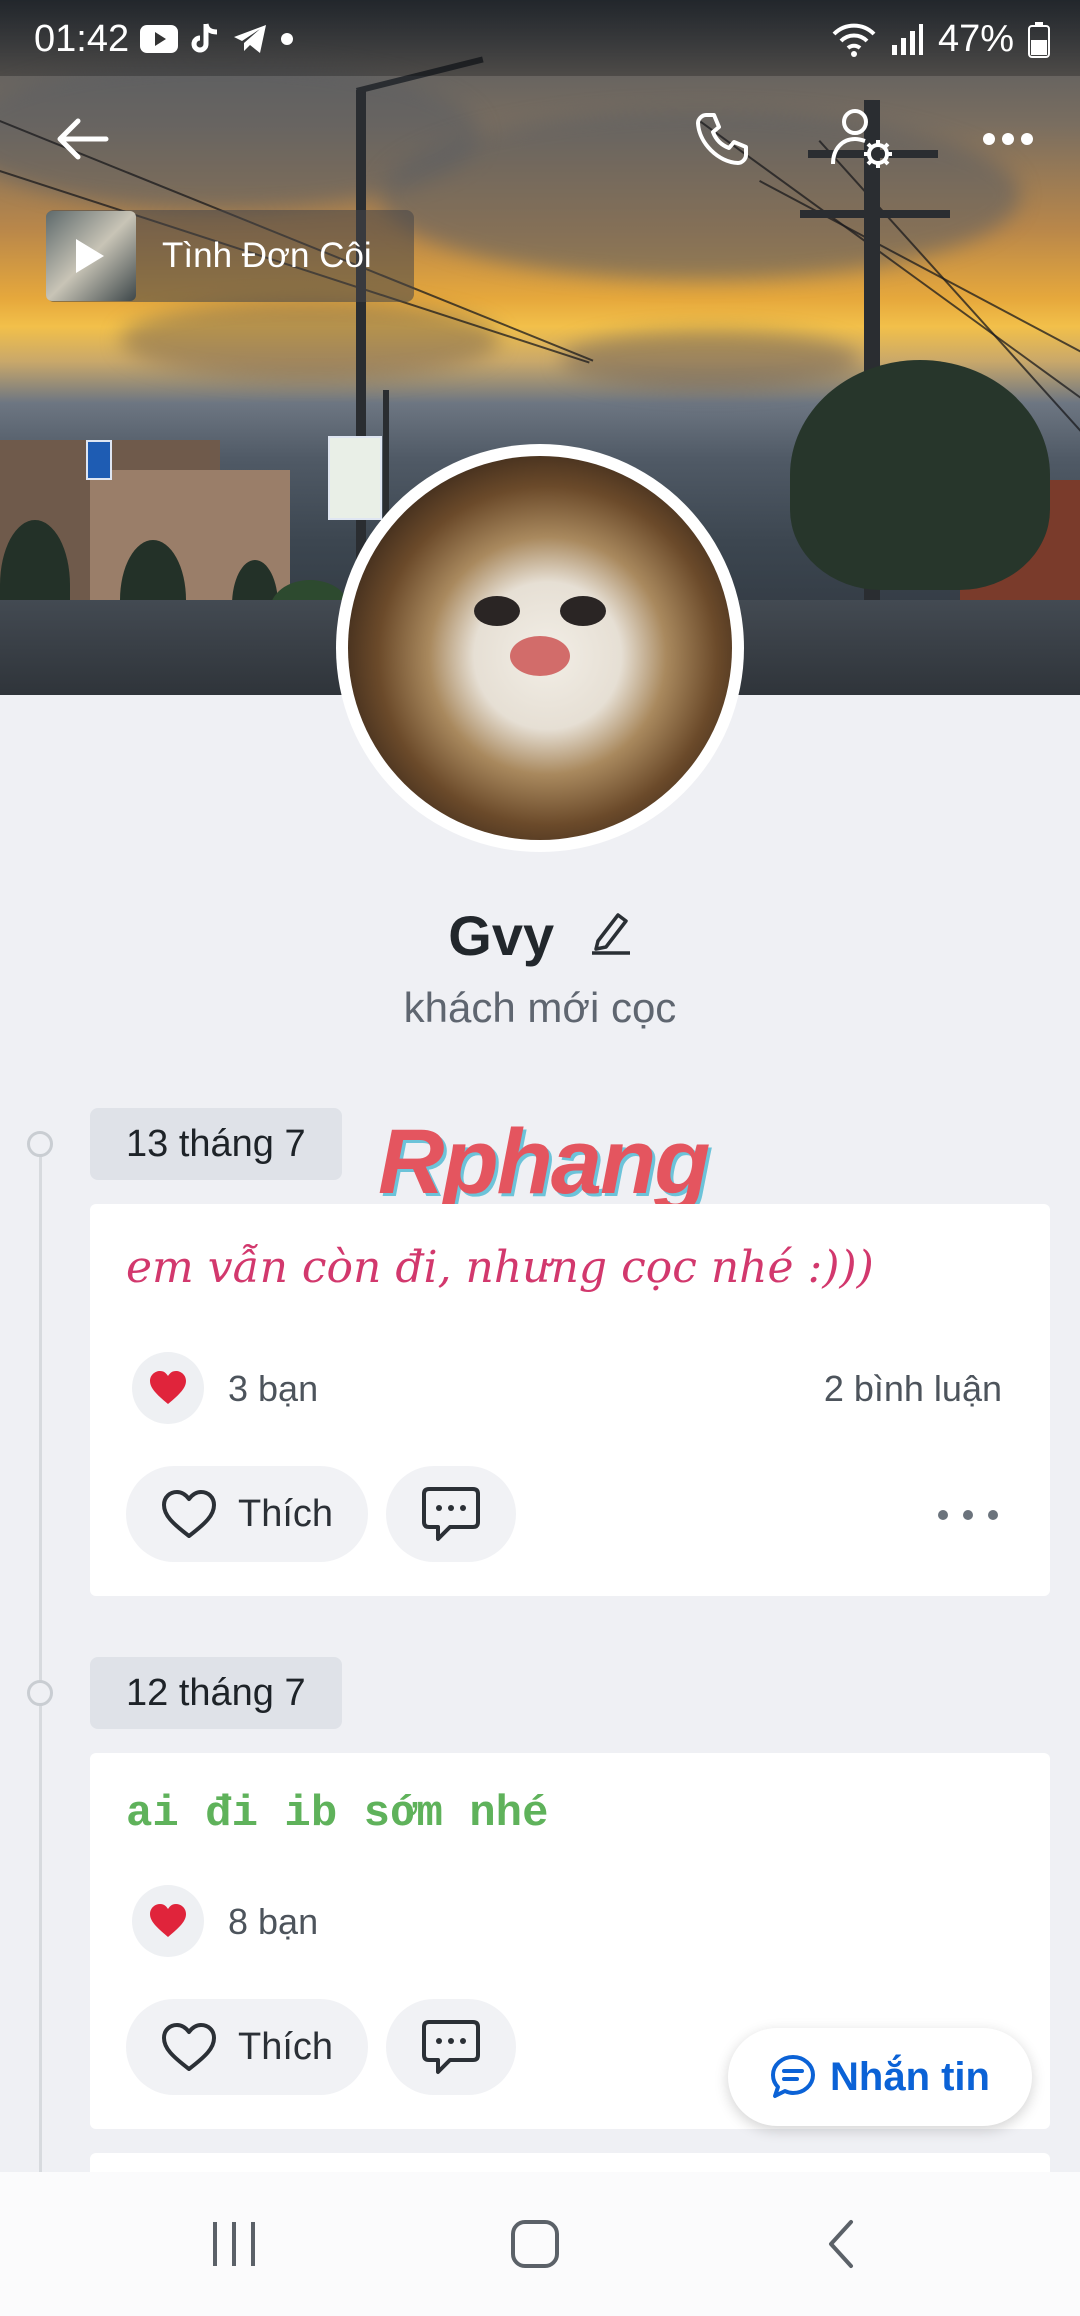  I want to click on profile-name-row: Gvy, so click(540, 933).